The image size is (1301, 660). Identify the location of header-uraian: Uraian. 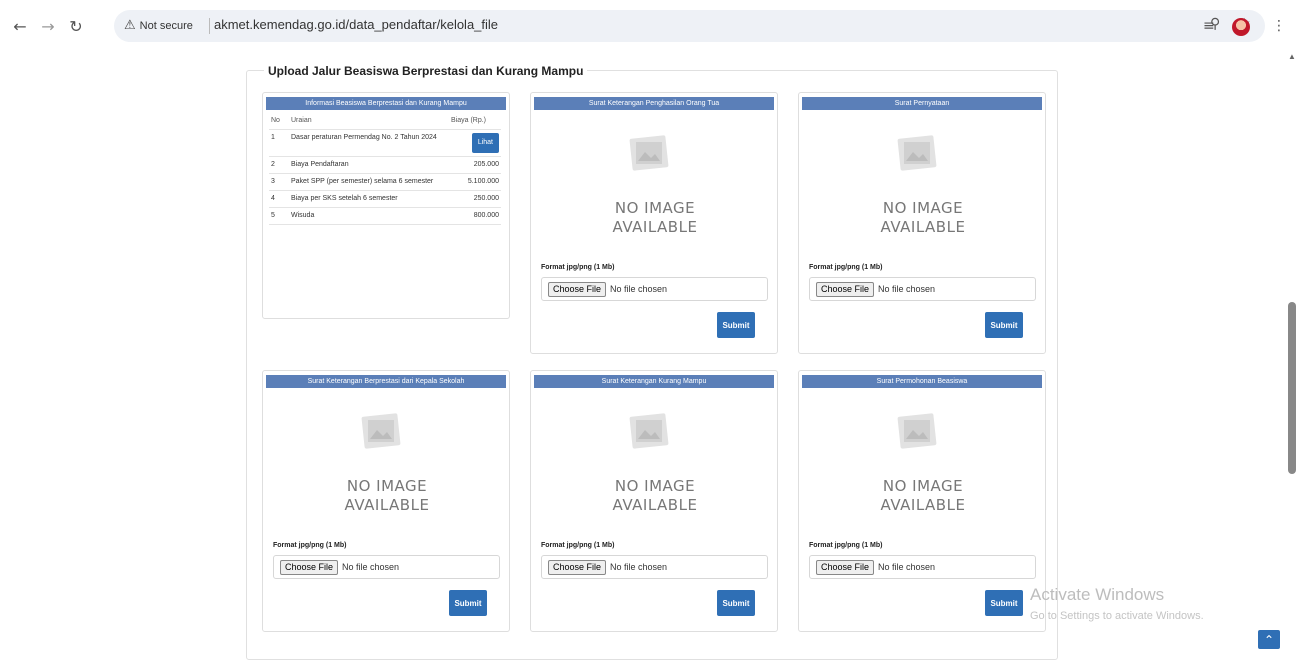
(369, 121).